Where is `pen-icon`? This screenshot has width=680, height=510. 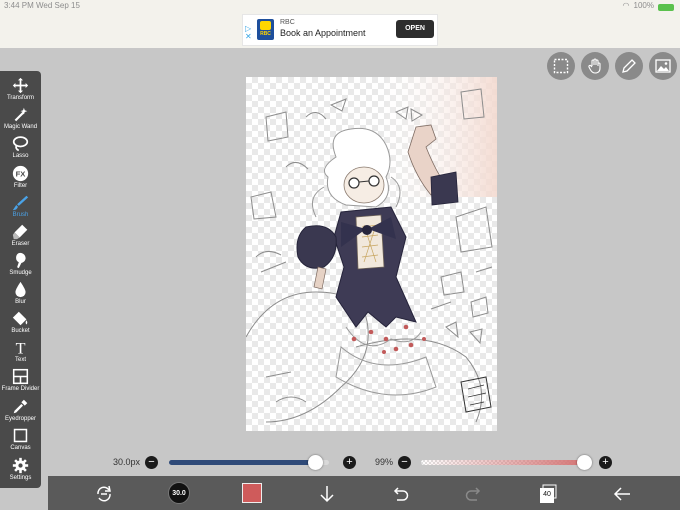 pen-icon is located at coordinates (629, 66).